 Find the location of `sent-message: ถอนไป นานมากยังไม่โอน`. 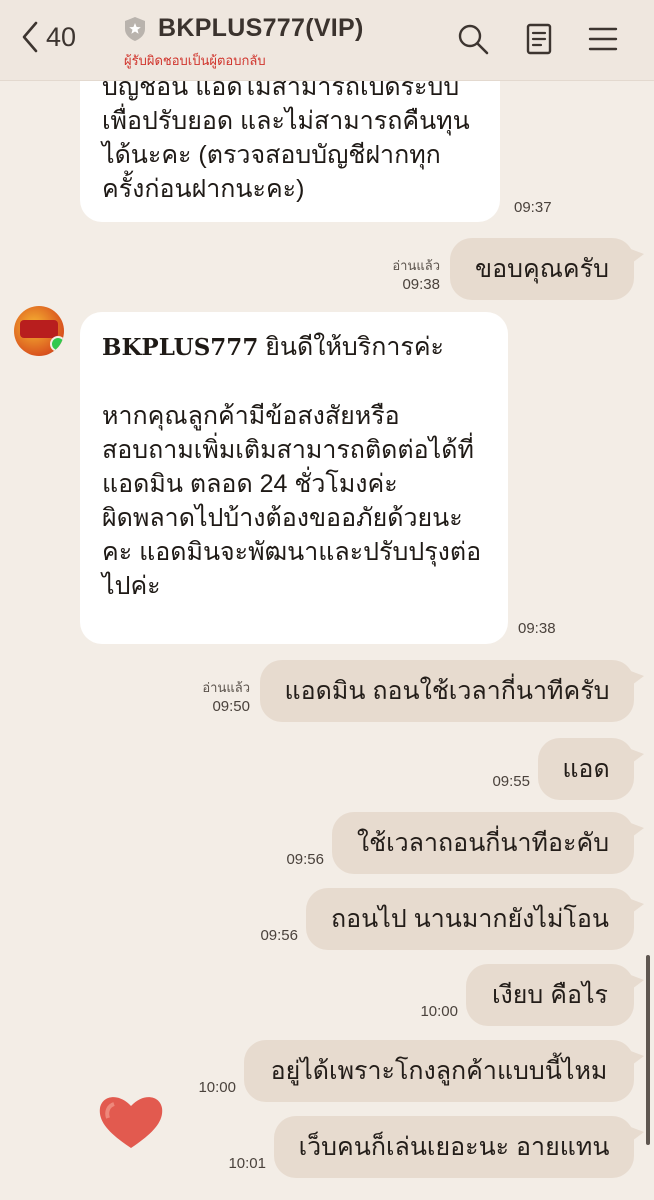

sent-message: ถอนไป นานมากยังไม่โอน is located at coordinates (475, 919).